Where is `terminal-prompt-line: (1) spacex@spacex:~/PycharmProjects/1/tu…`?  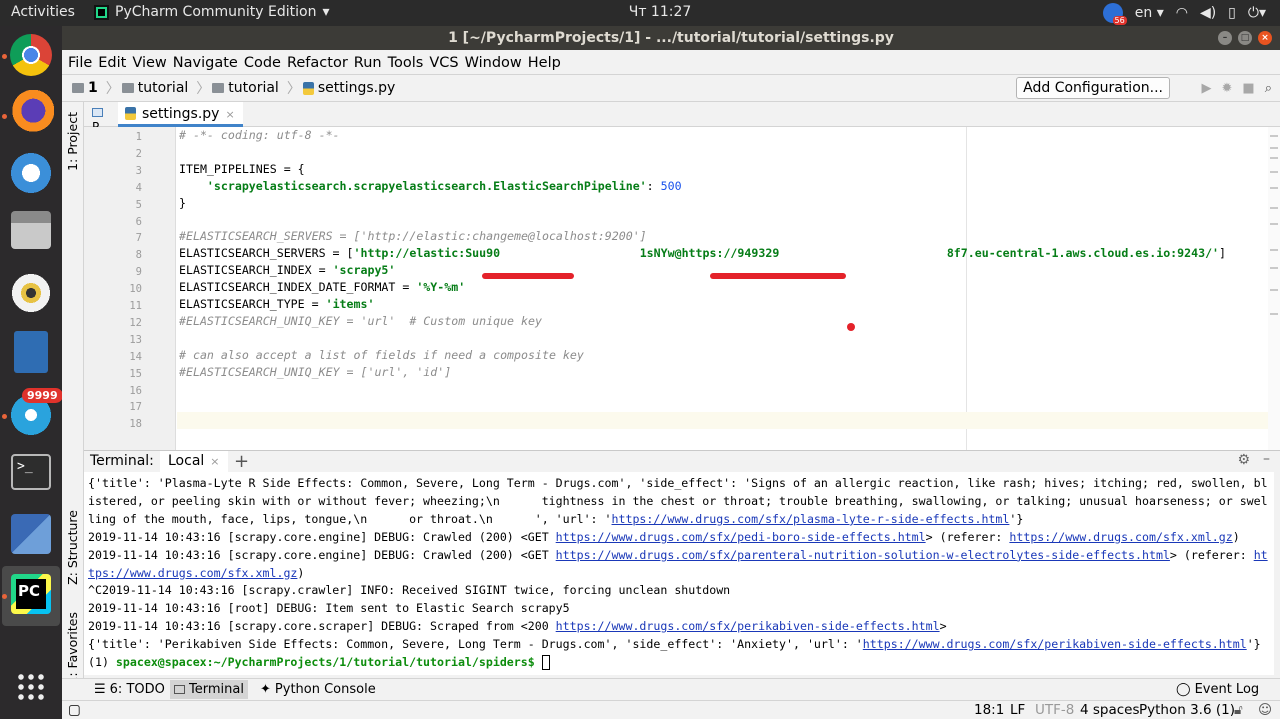
terminal-prompt-line: (1) spacex@spacex:~/PycharmProjects/1/tu… is located at coordinates (679, 663).